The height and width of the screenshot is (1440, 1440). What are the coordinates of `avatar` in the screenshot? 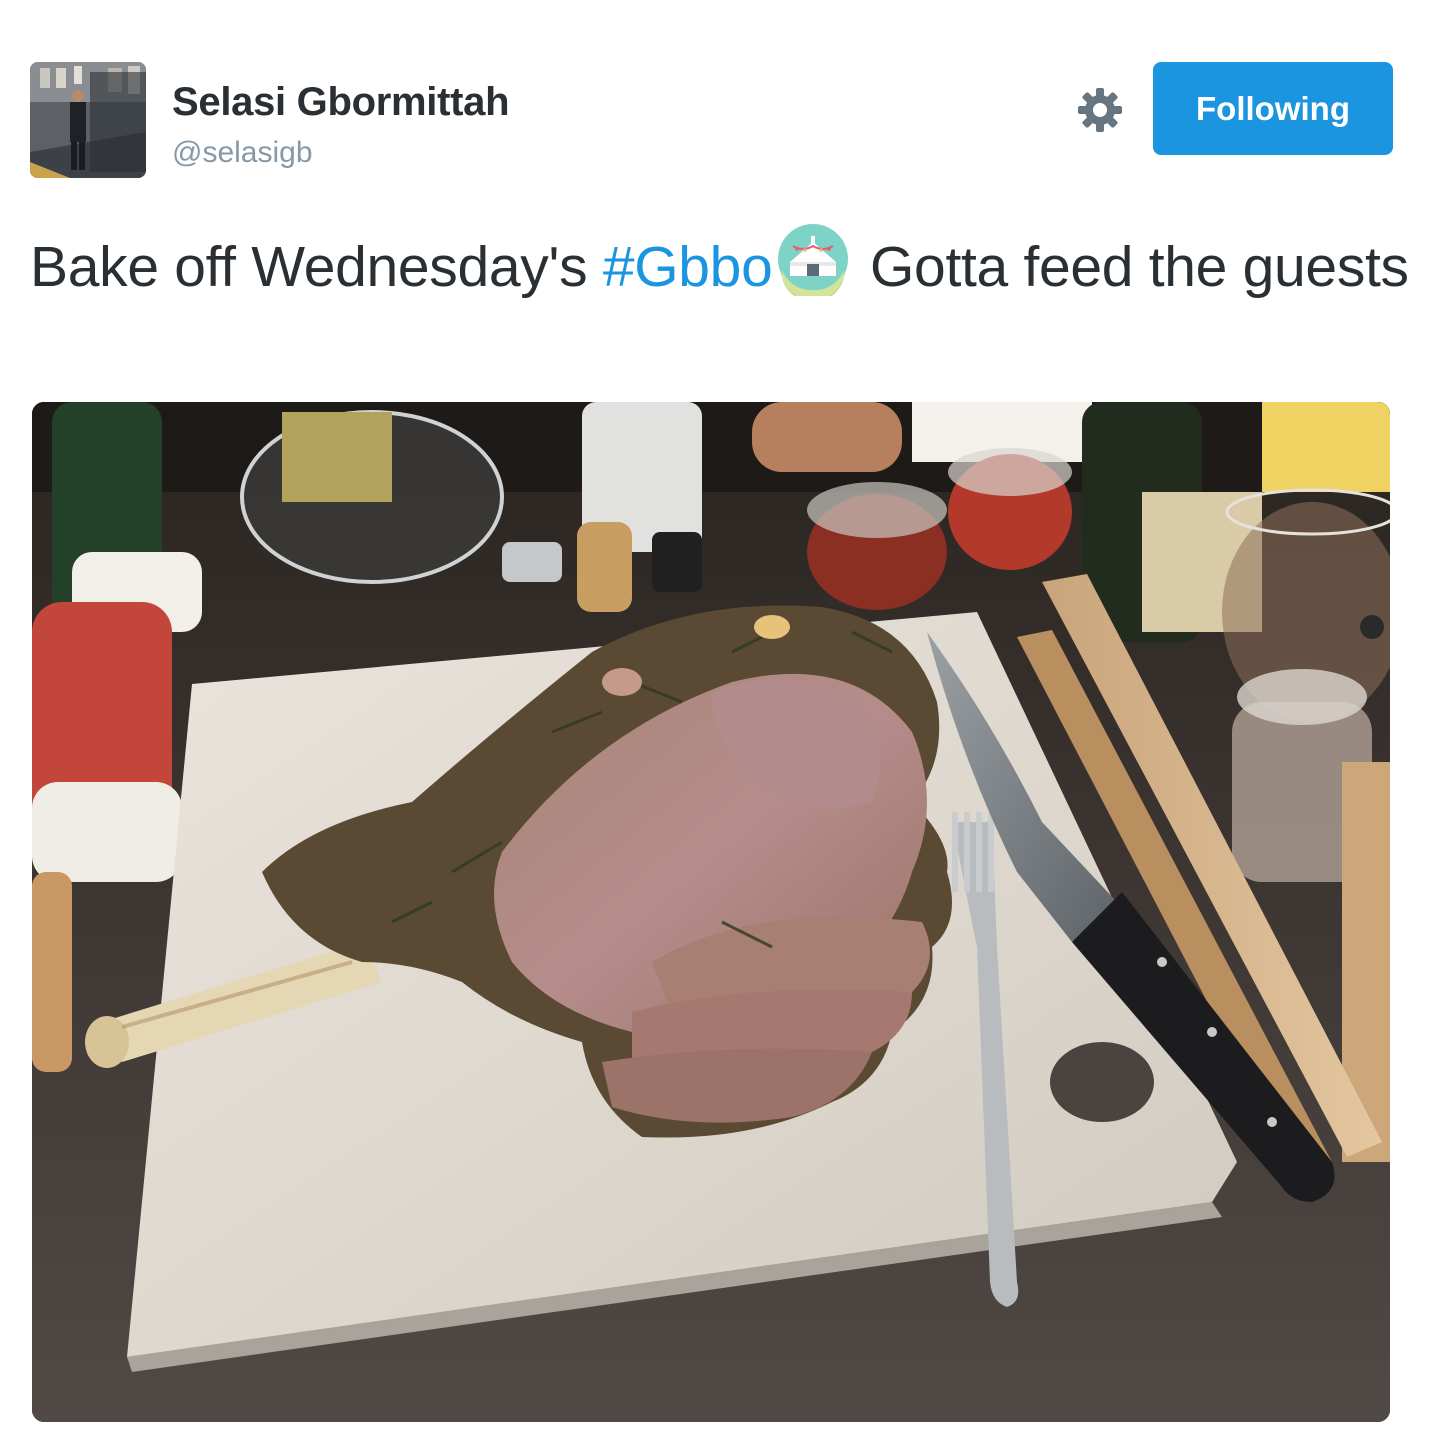 It's located at (88, 120).